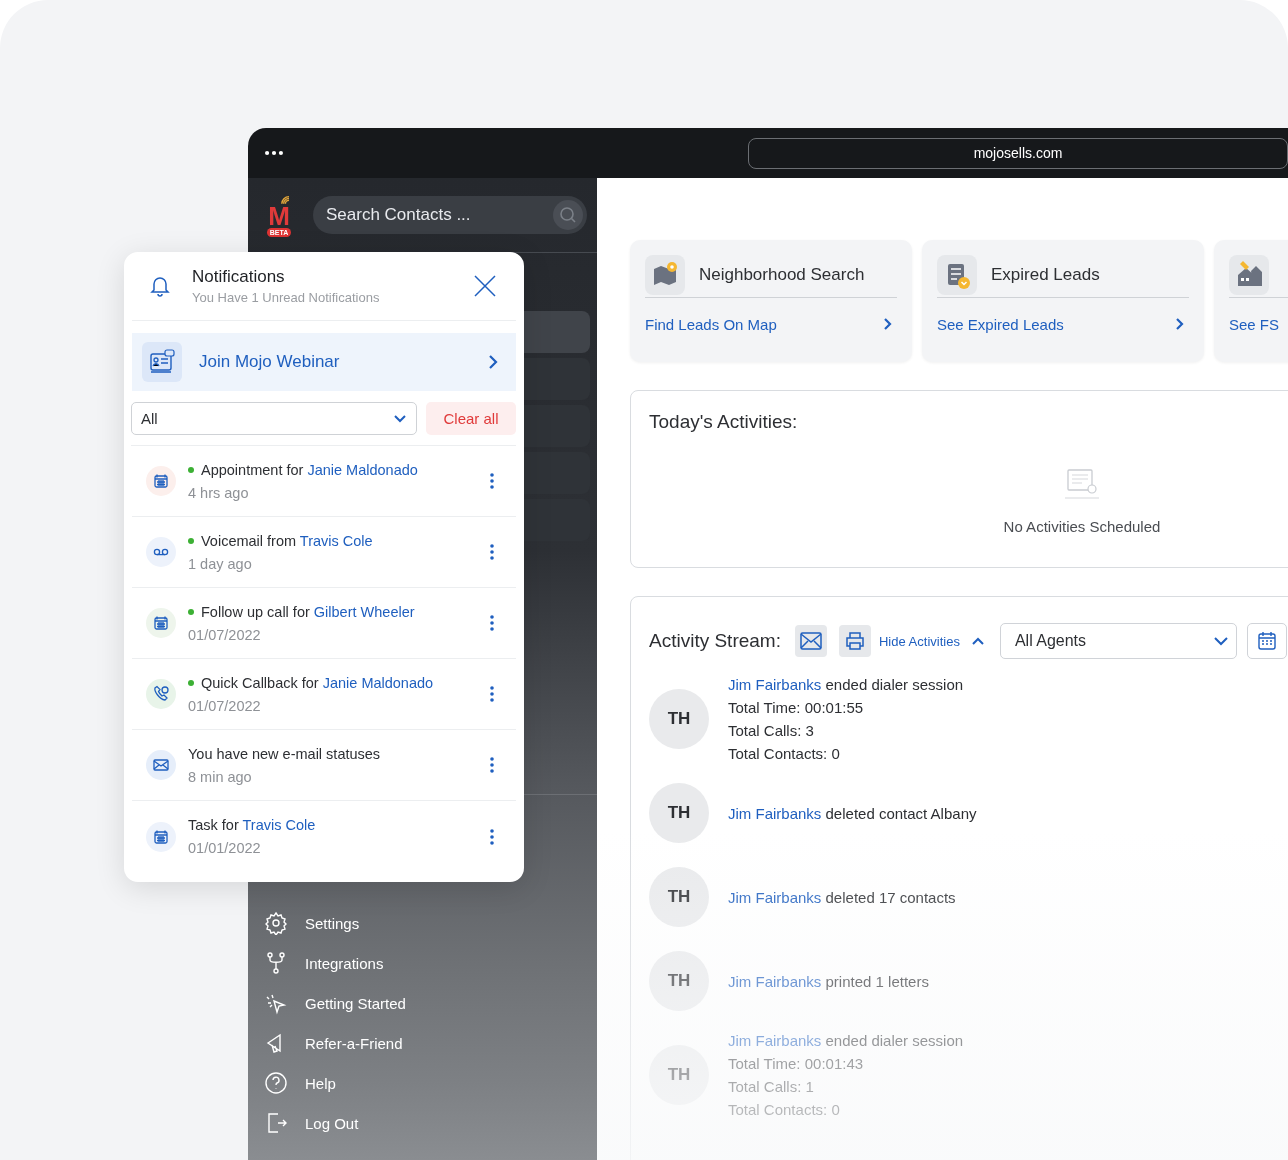 Image resolution: width=1288 pixels, height=1160 pixels. What do you see at coordinates (332, 1123) in the screenshot?
I see `sidebar-item: Log Out` at bounding box center [332, 1123].